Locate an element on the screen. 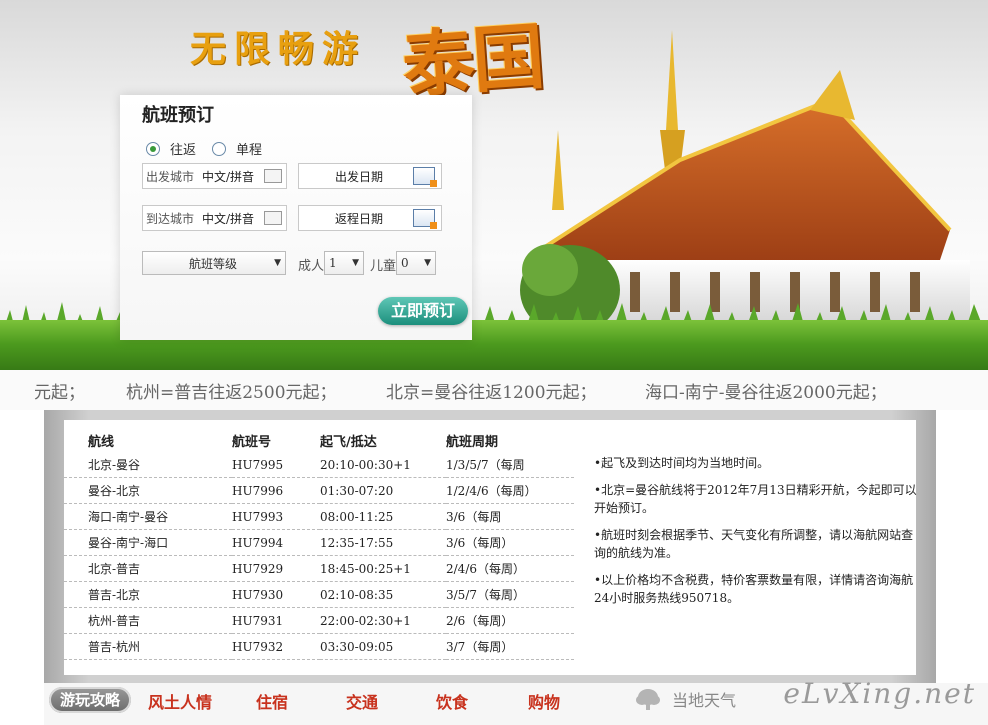 The width and height of the screenshot is (988, 725). weather-label: 当地天气 is located at coordinates (704, 700).